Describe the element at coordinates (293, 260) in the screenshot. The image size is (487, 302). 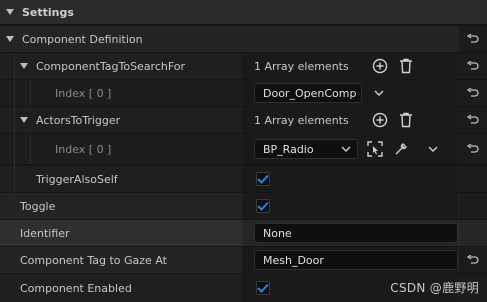
I see `component-tag-gaze-value: Mesh_Door` at that location.